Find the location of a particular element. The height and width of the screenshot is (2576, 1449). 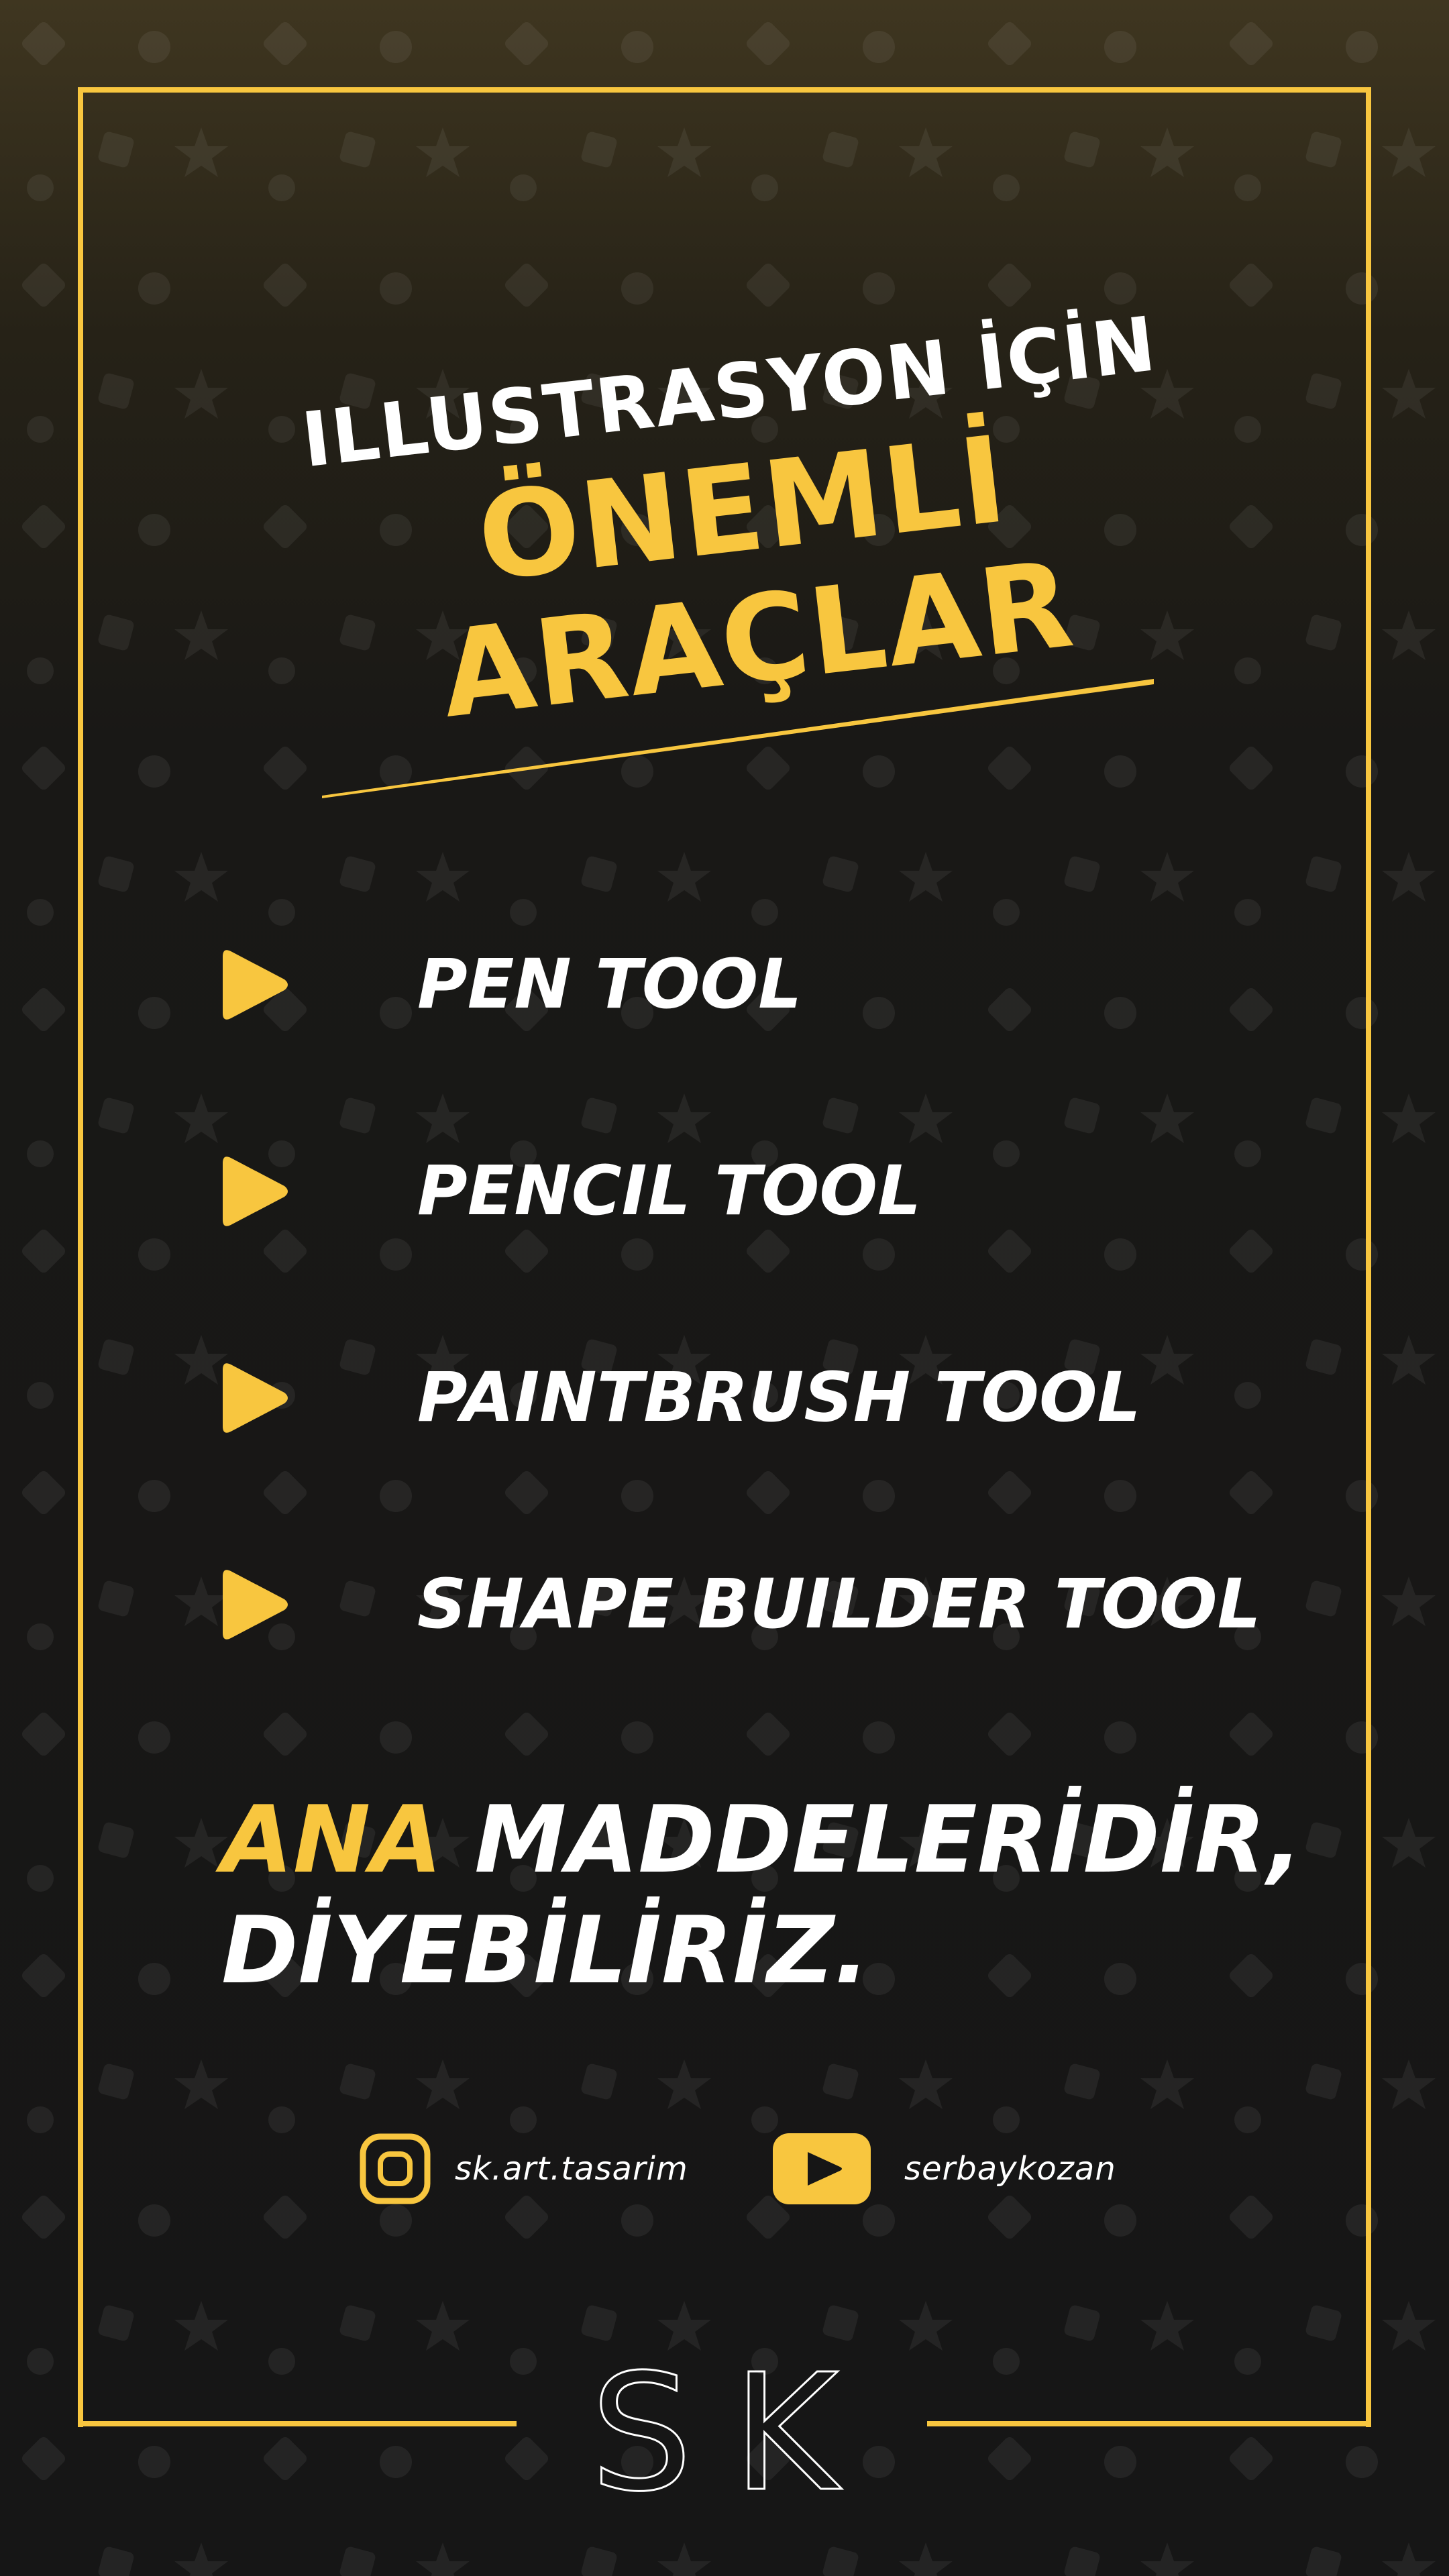

instagram-handle: sk.art.tasarim is located at coordinates (571, 2169).